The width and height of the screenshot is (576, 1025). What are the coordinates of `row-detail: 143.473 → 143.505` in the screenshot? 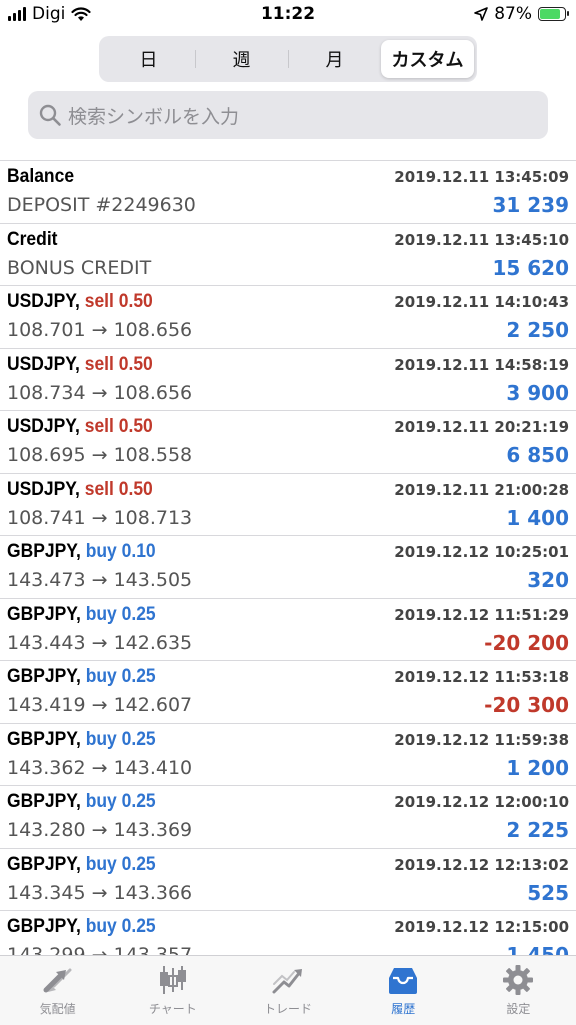 It's located at (100, 580).